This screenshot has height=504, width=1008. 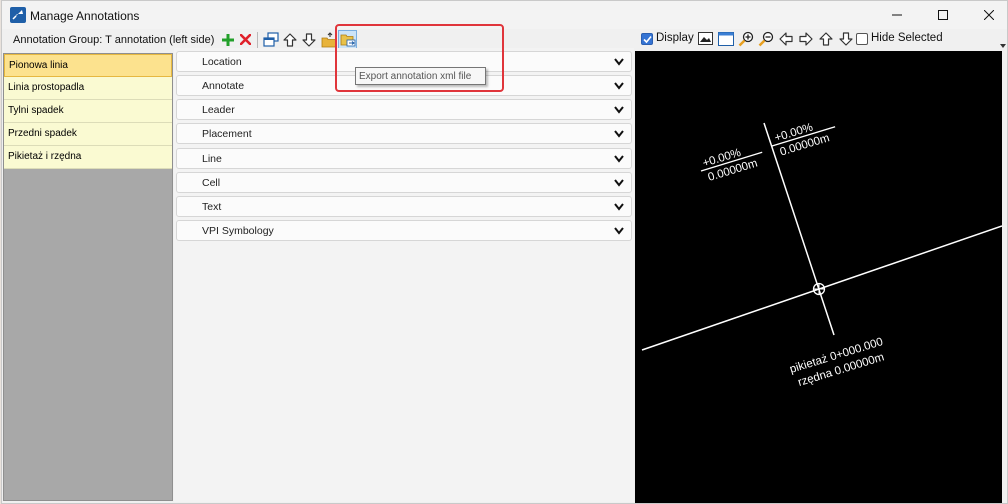 What do you see at coordinates (404, 230) in the screenshot?
I see `section-vpi-symbology: VPI Symbology` at bounding box center [404, 230].